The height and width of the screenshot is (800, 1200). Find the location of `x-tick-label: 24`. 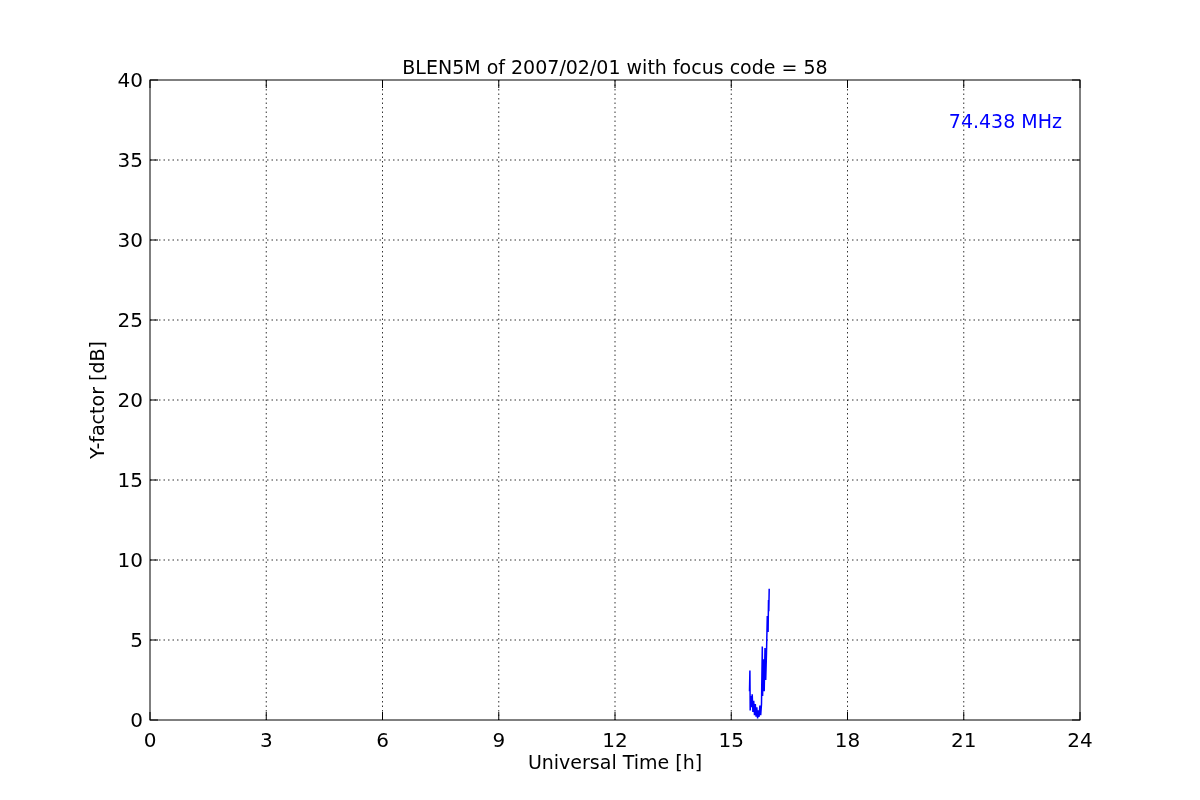

x-tick-label: 24 is located at coordinates (1080, 740).